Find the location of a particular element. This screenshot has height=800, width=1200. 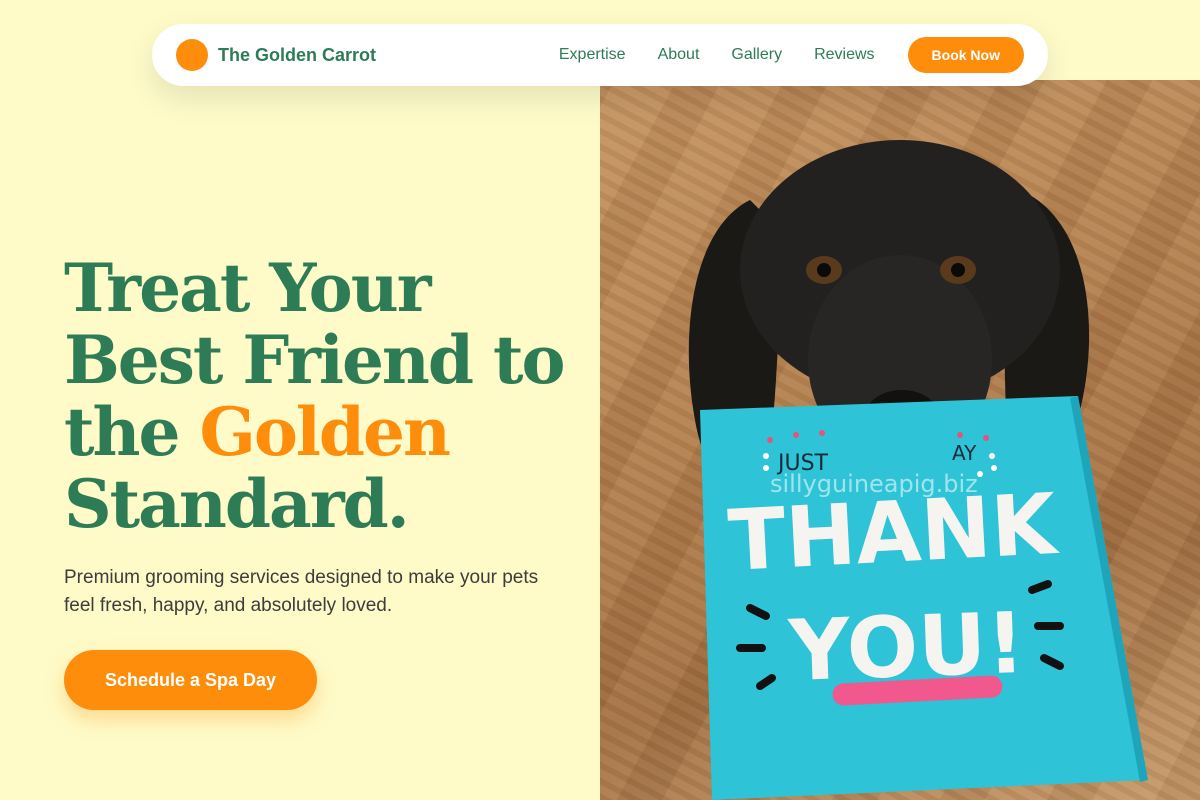

nav-links: Expertise About Gallery Reviews Book Now is located at coordinates (791, 55).